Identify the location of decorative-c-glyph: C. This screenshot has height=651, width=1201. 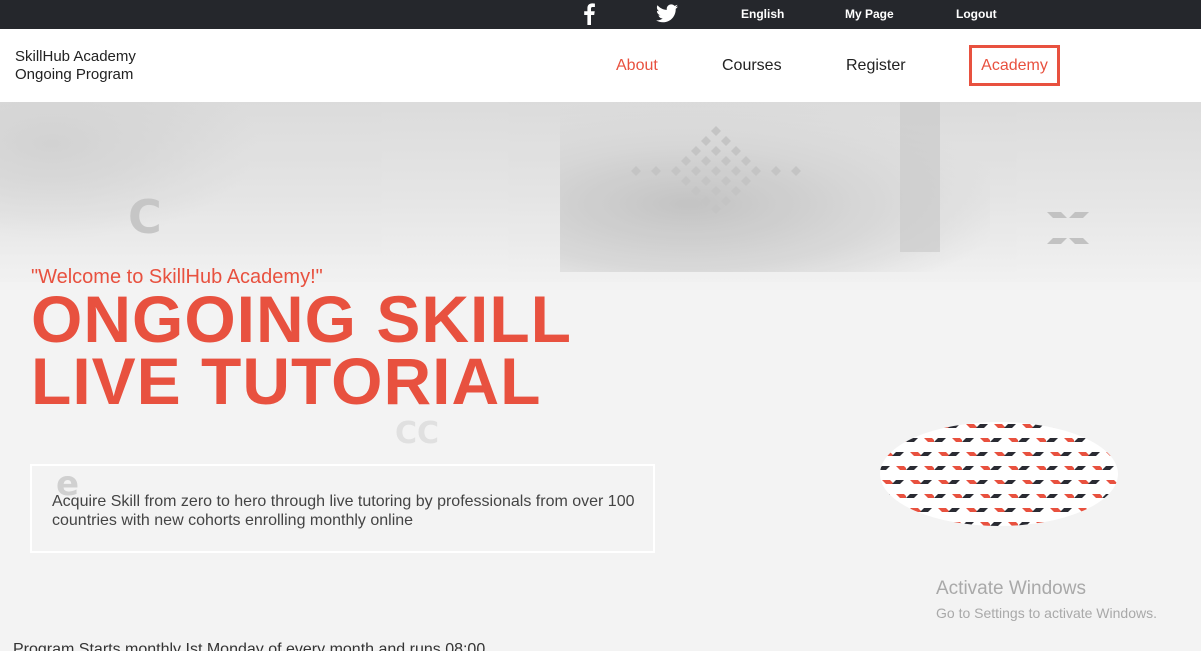
(145, 217).